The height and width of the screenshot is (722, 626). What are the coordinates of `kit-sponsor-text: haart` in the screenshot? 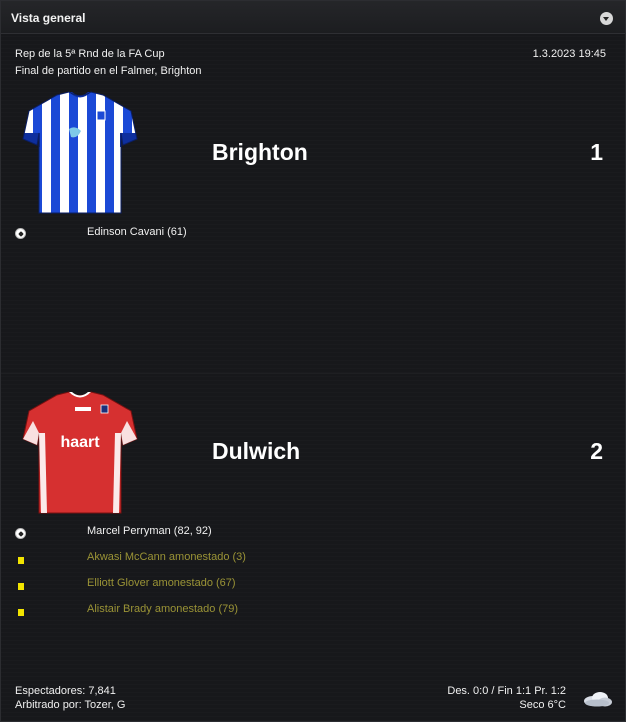 It's located at (80, 442).